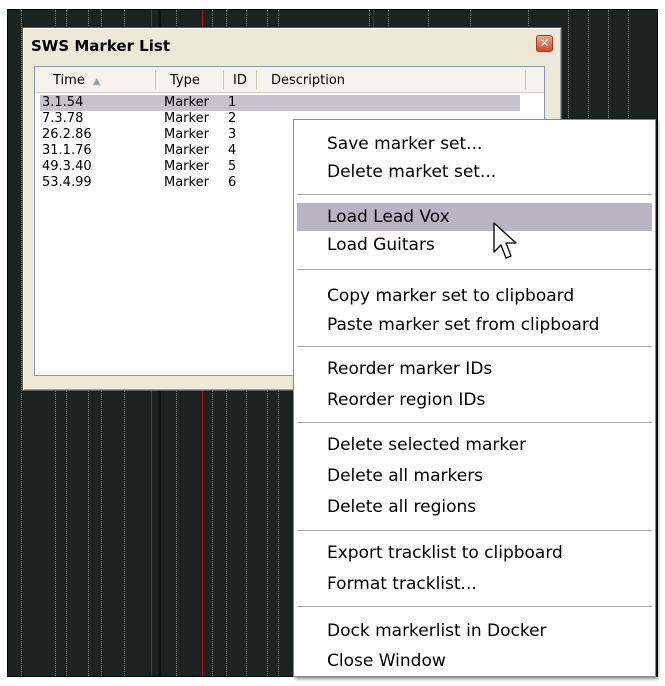 The image size is (665, 686). What do you see at coordinates (308, 80) in the screenshot?
I see `column-header-description: Description` at bounding box center [308, 80].